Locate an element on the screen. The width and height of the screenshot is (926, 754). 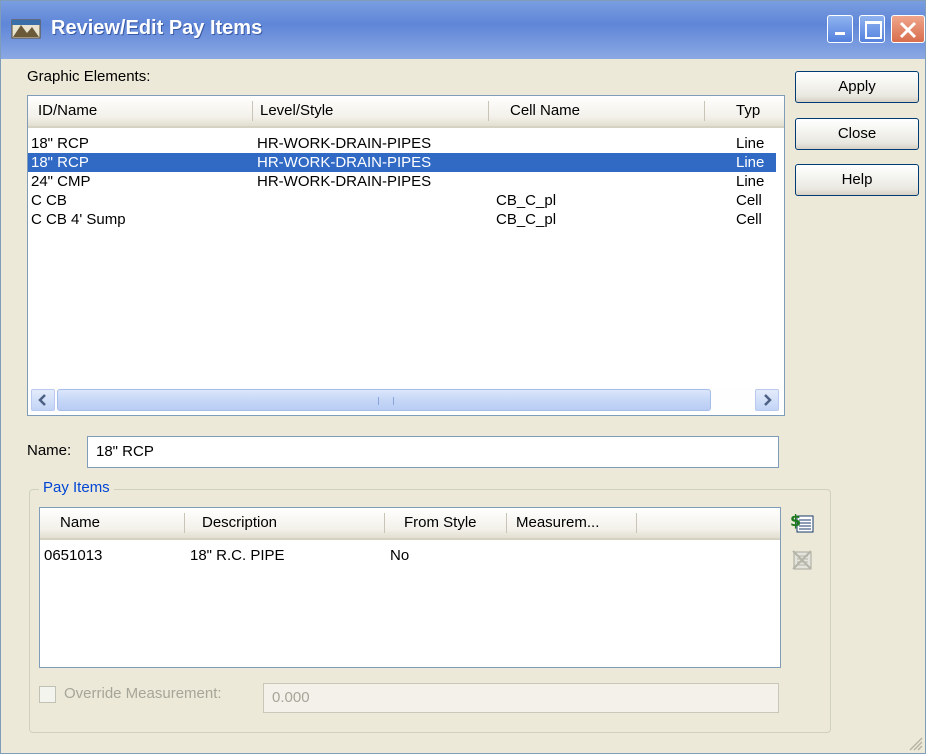
close-icon is located at coordinates (908, 30).